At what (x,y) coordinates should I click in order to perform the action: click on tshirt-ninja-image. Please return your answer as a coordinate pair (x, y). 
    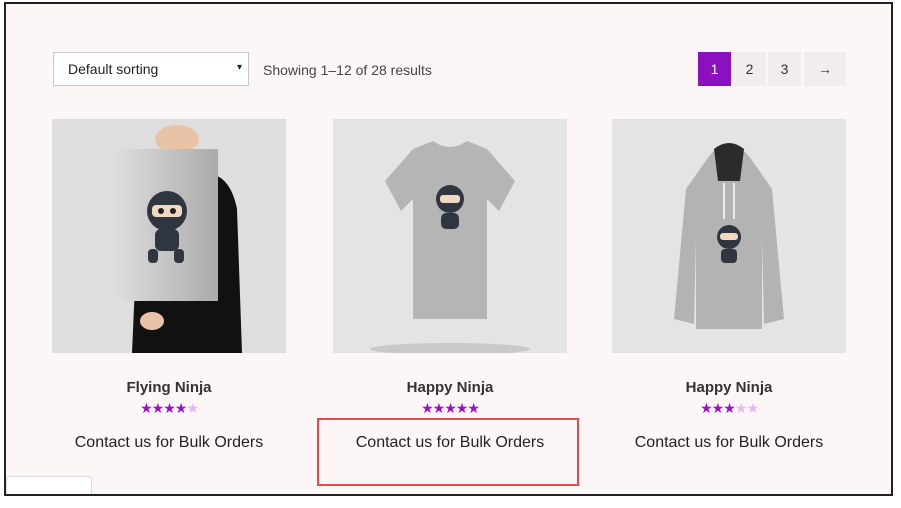
    Looking at the image, I should click on (450, 236).